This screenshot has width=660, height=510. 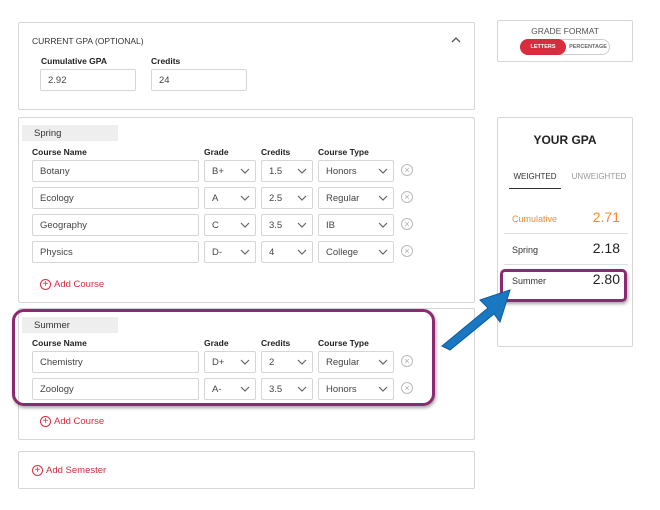 What do you see at coordinates (70, 133) in the screenshot?
I see `semester-name-label: Spring` at bounding box center [70, 133].